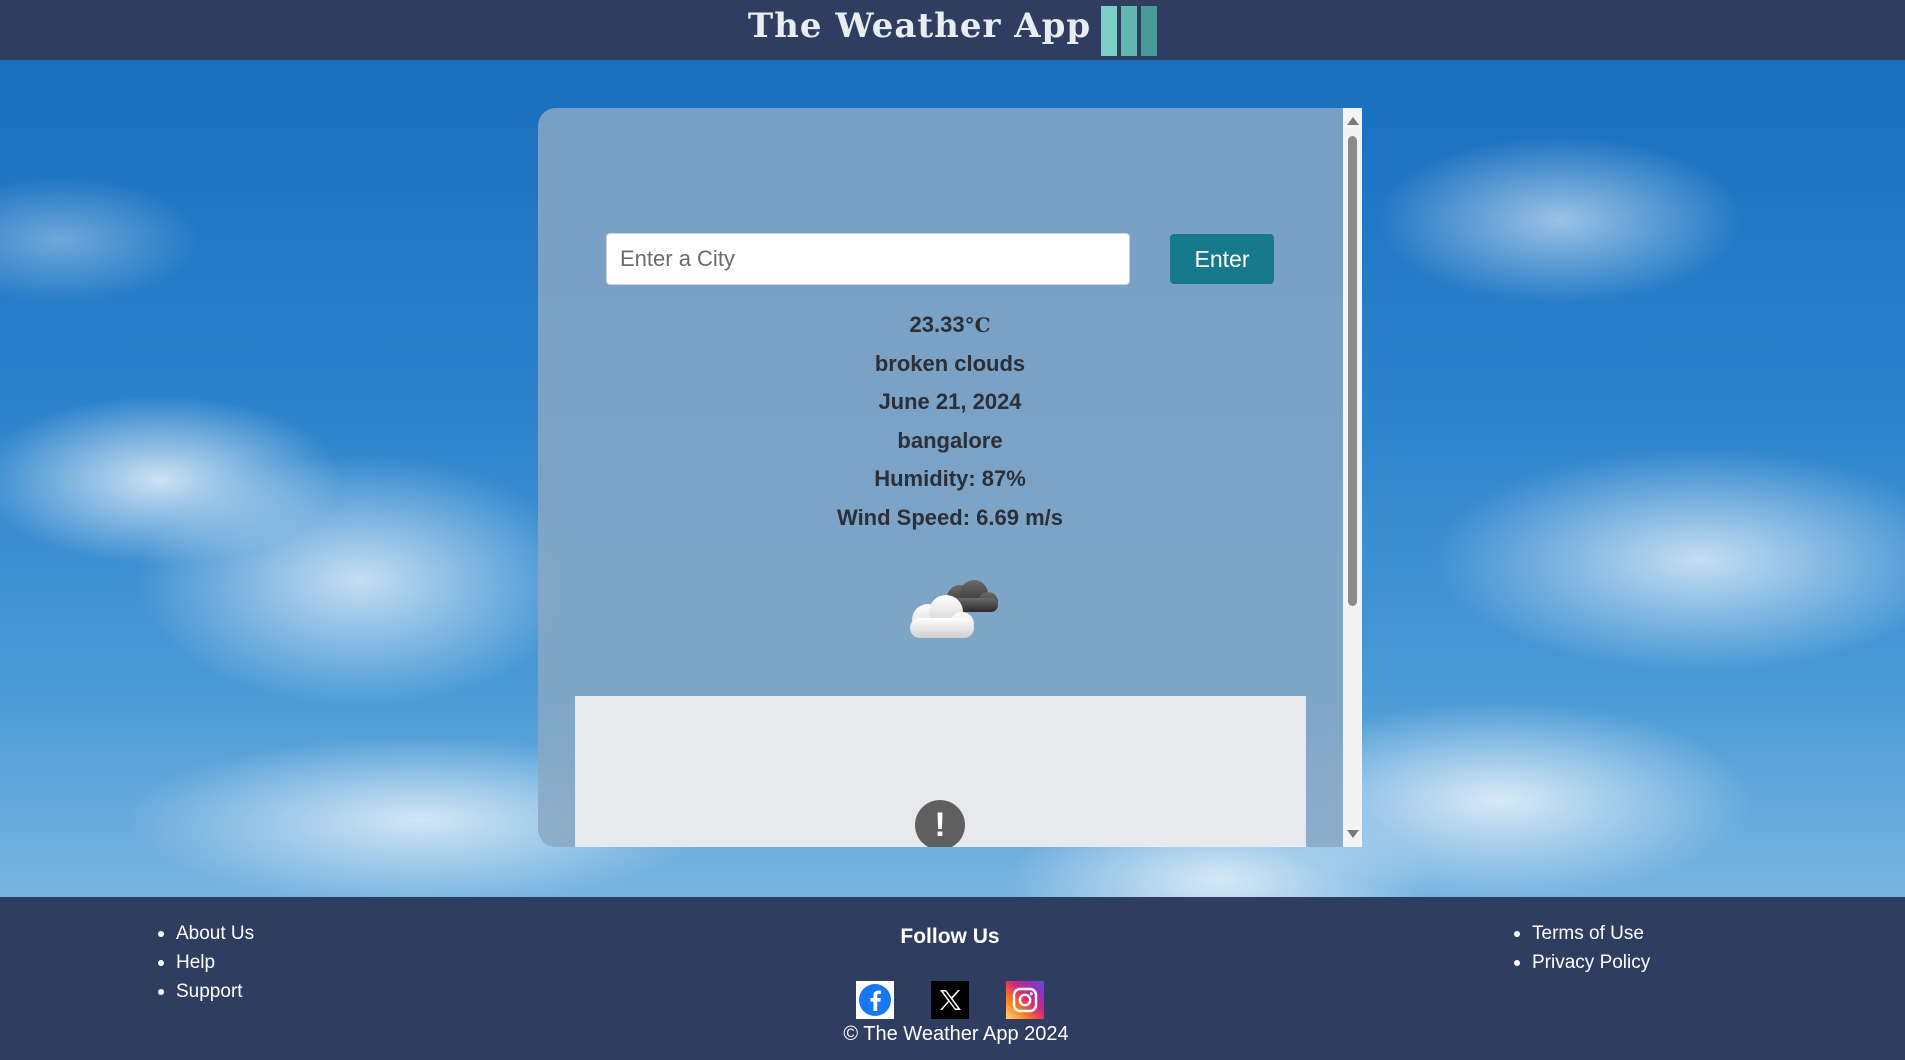  I want to click on alert-icon: !, so click(940, 823).